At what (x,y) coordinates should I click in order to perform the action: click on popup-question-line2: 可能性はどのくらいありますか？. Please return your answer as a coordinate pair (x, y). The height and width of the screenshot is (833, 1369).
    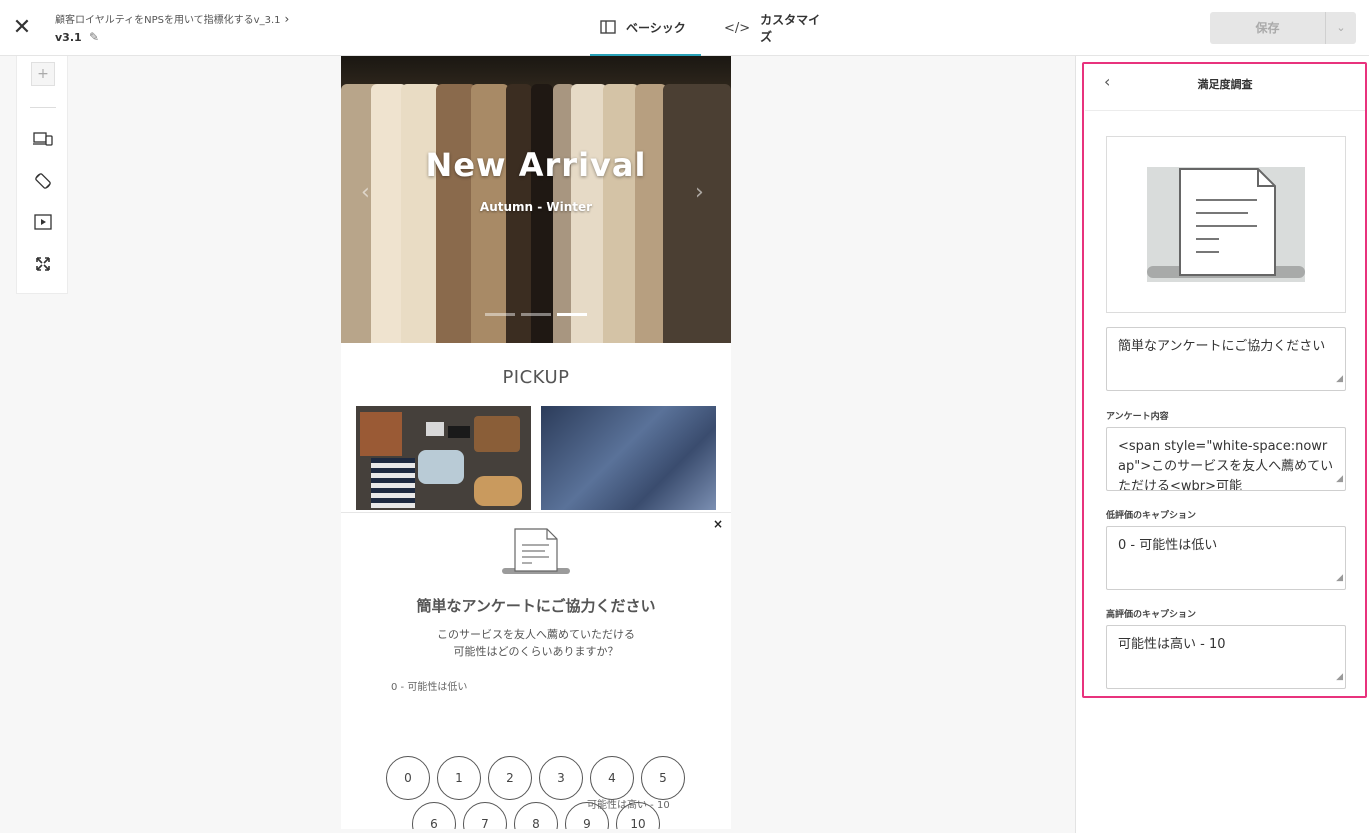
    Looking at the image, I should click on (536, 651).